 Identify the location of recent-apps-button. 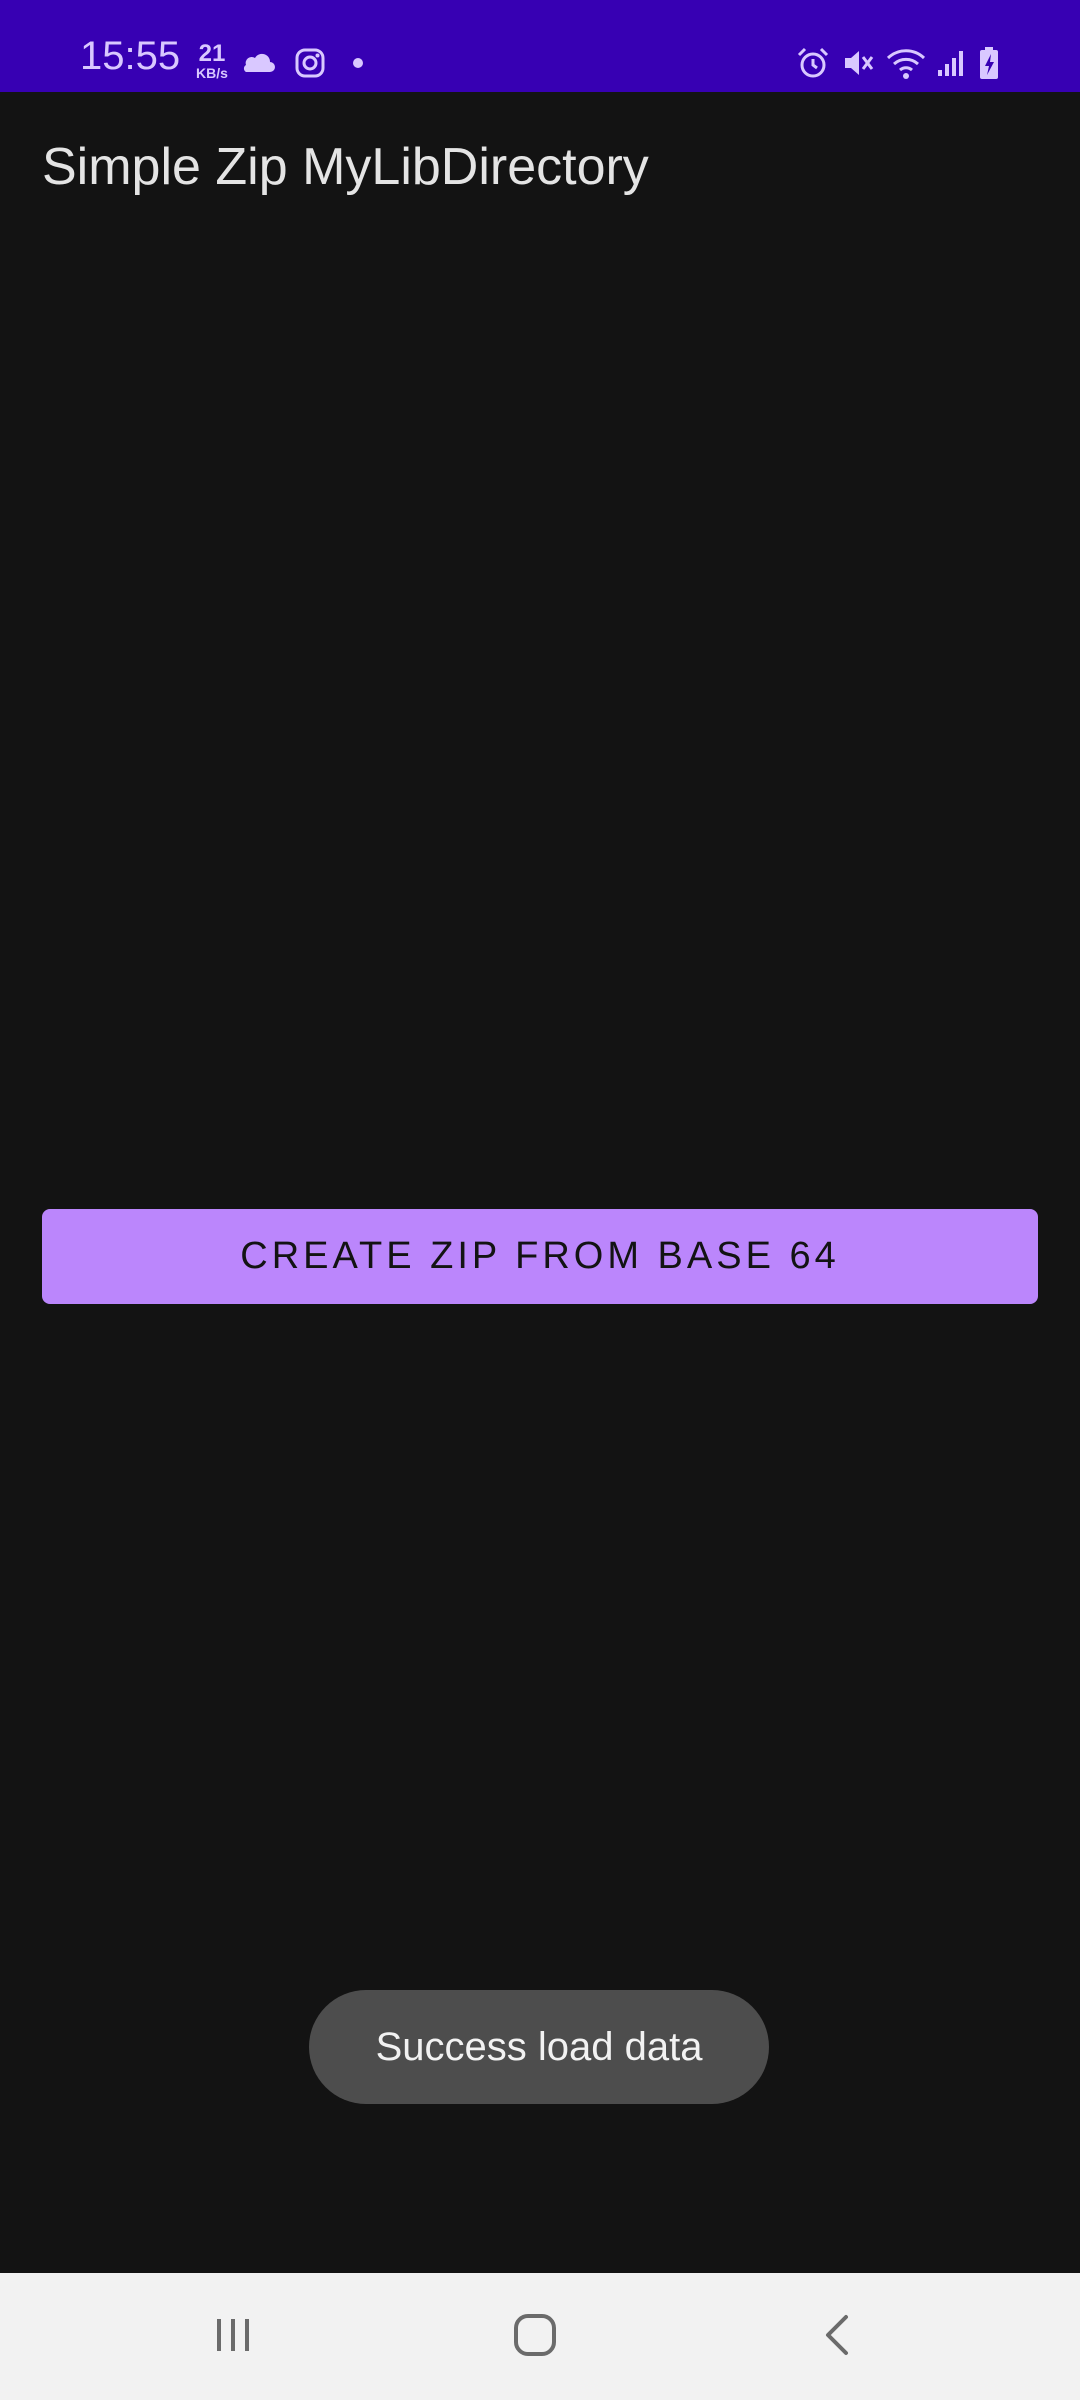
(233, 2337).